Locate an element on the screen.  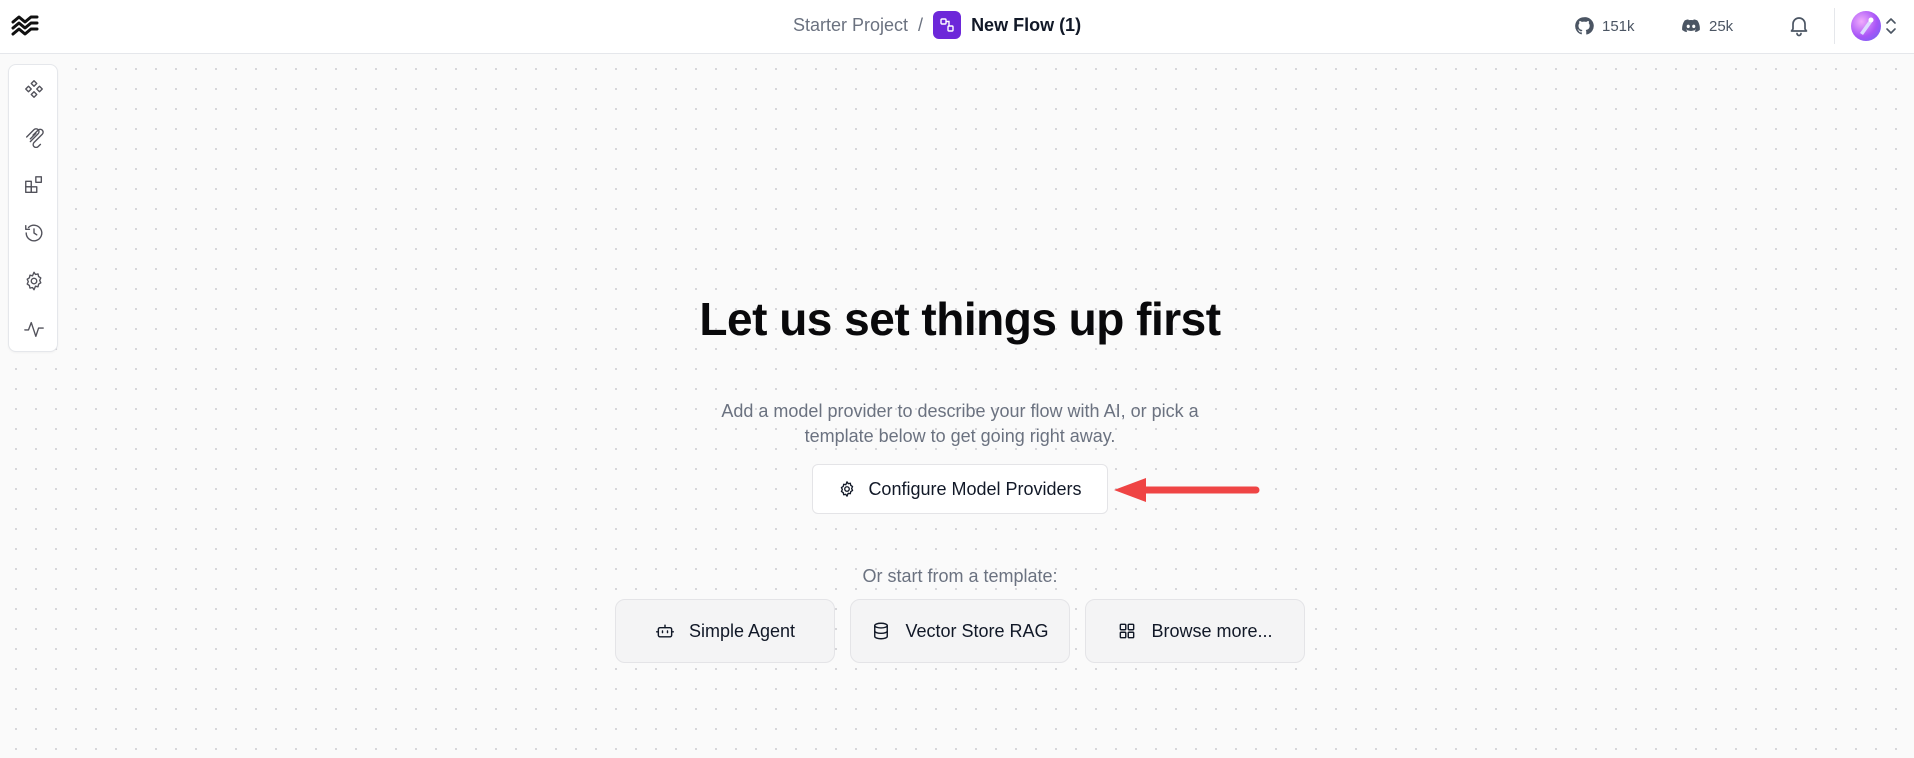
sidebar-item-components is located at coordinates (34, 89).